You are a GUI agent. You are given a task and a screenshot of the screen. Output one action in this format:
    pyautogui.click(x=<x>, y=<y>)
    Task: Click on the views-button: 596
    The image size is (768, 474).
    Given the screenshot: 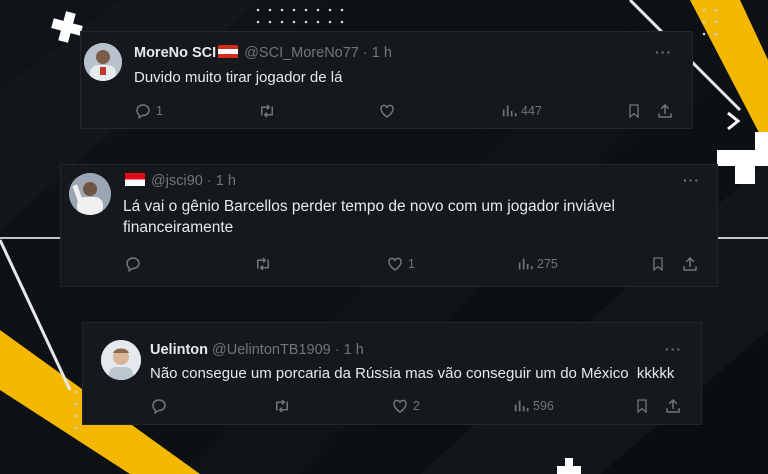 What is the action you would take?
    pyautogui.click(x=533, y=406)
    